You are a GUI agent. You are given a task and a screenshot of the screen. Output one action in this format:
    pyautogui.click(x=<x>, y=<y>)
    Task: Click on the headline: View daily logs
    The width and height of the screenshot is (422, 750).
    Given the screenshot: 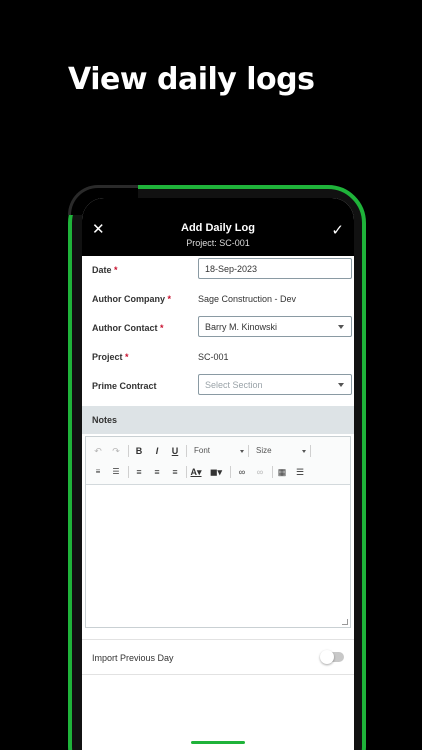 What is the action you would take?
    pyautogui.click(x=191, y=79)
    